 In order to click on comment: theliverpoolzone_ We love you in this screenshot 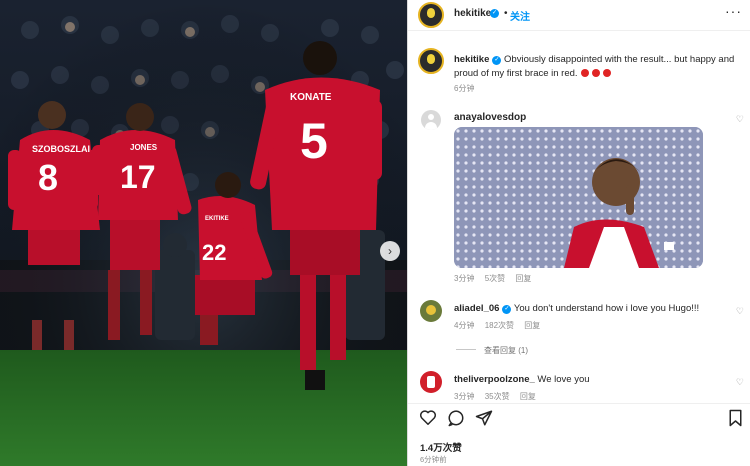, I will do `click(522, 379)`.